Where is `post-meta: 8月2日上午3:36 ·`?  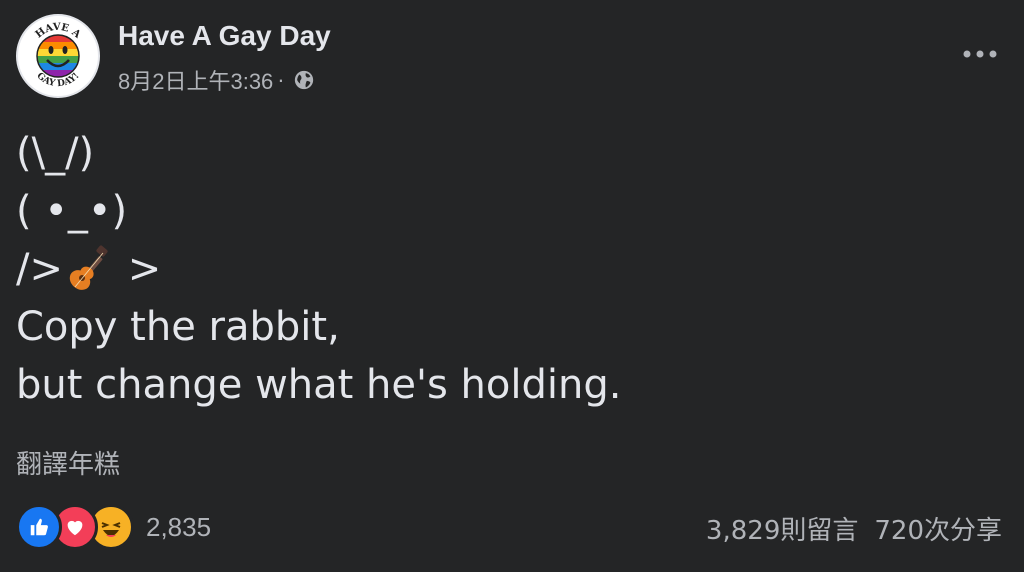
post-meta: 8月2日上午3:36 · is located at coordinates (216, 80).